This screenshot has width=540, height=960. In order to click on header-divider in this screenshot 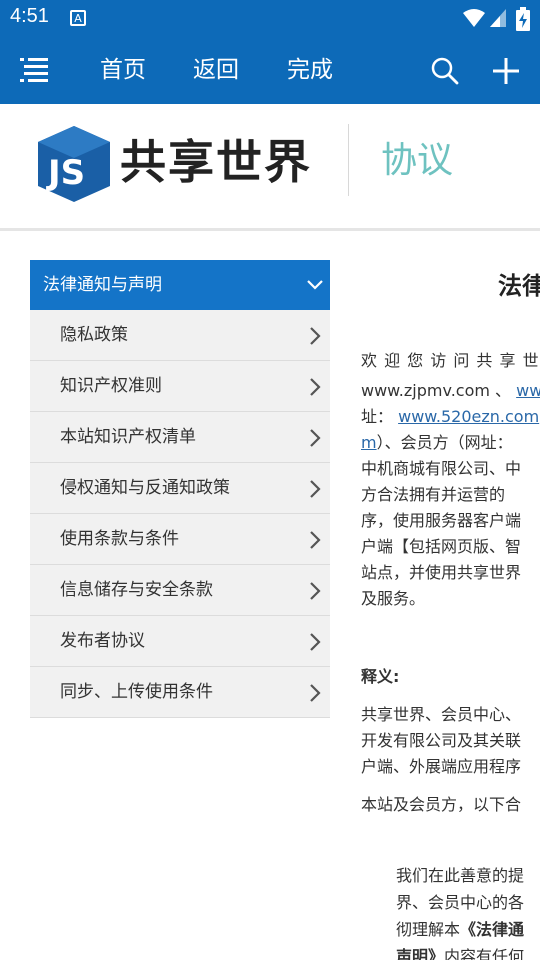, I will do `click(348, 160)`.